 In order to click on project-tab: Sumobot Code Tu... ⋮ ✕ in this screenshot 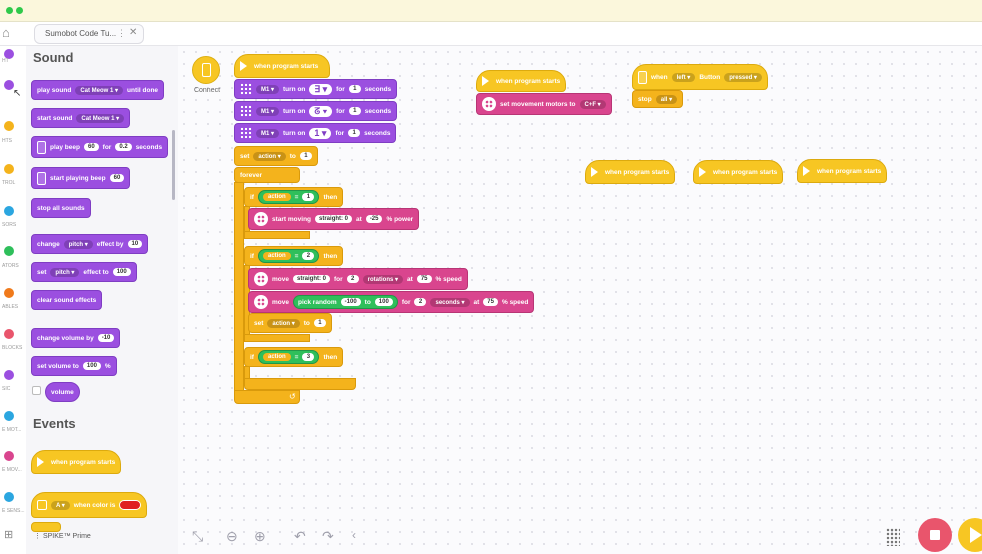, I will do `click(89, 34)`.